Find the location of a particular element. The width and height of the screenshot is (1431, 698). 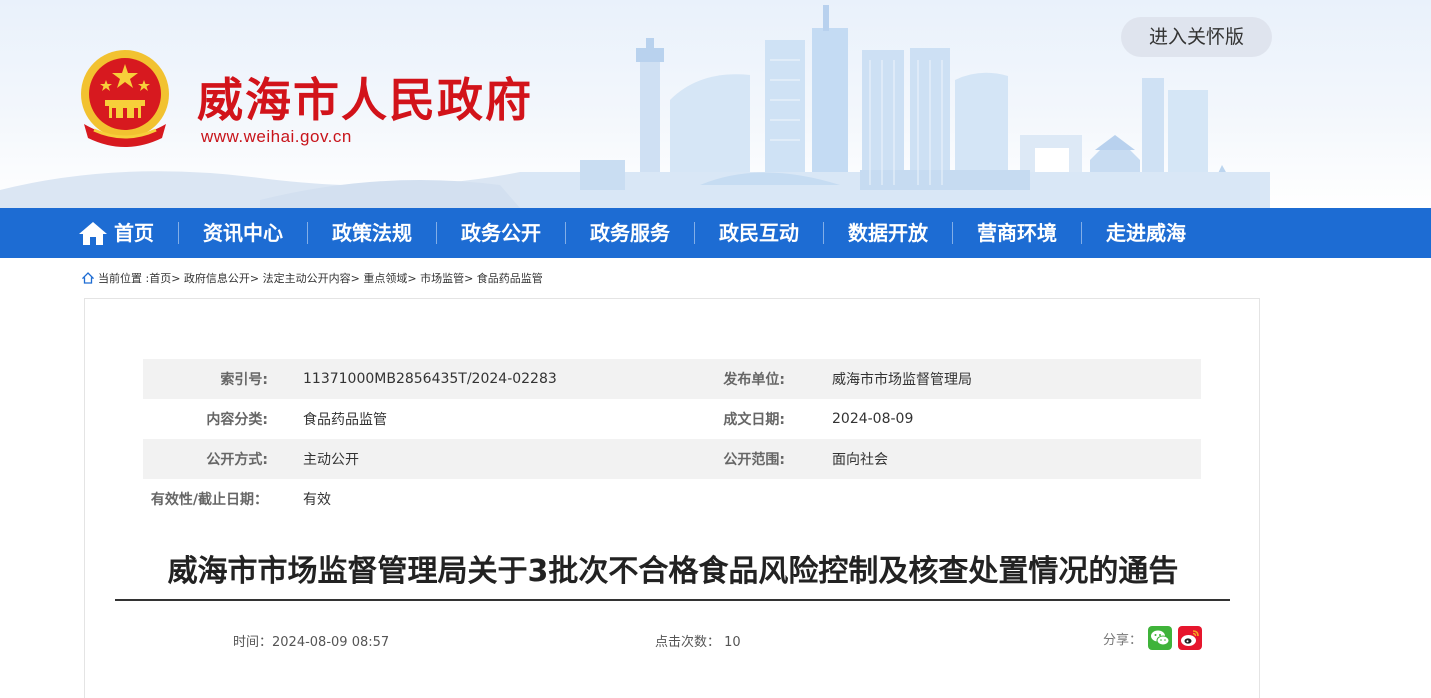

scope-value: 面向社会 is located at coordinates (860, 460).